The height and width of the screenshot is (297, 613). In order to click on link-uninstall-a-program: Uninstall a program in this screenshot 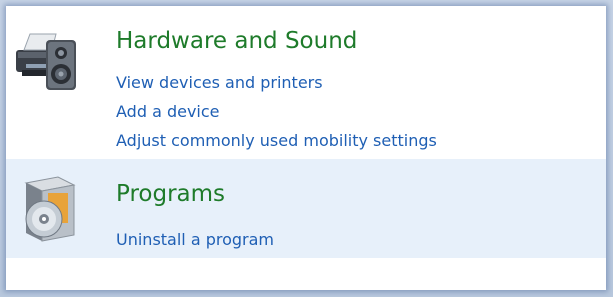, I will do `click(195, 239)`.